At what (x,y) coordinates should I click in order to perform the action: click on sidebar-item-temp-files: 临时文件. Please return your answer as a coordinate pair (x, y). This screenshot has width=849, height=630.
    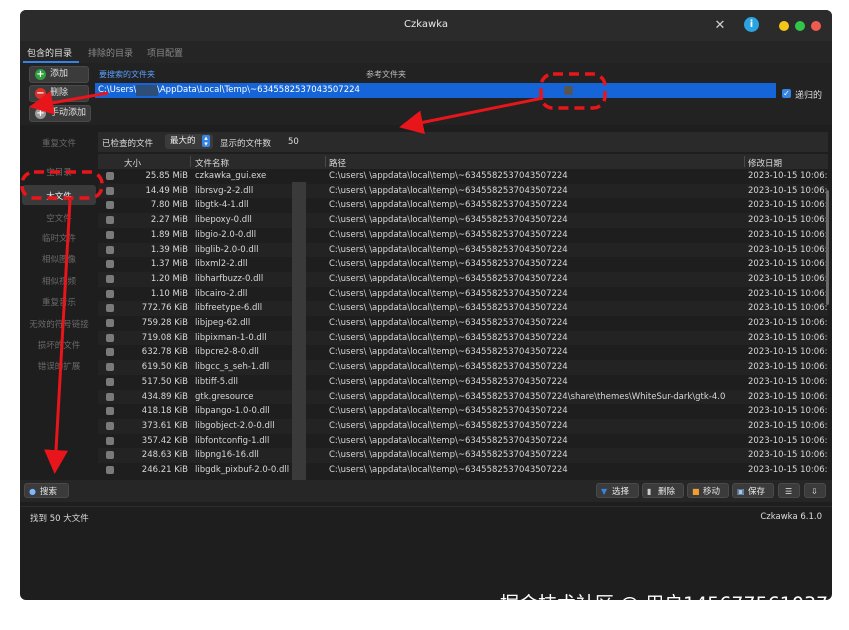
    Looking at the image, I should click on (59, 238).